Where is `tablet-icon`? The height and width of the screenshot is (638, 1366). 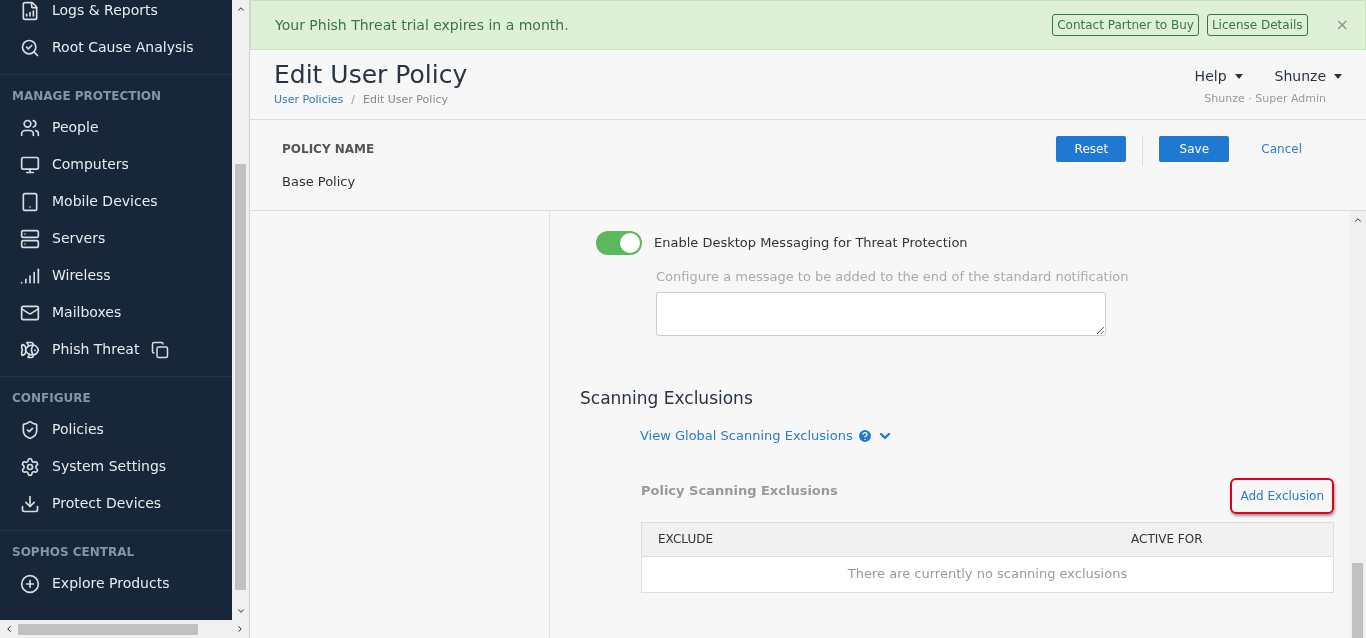
tablet-icon is located at coordinates (30, 201).